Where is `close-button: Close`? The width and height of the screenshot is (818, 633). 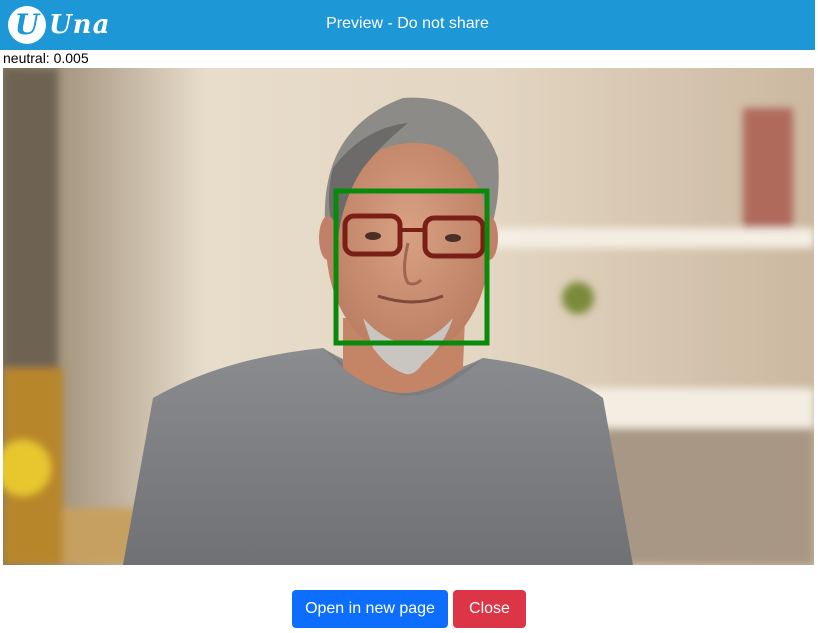
close-button: Close is located at coordinates (489, 609).